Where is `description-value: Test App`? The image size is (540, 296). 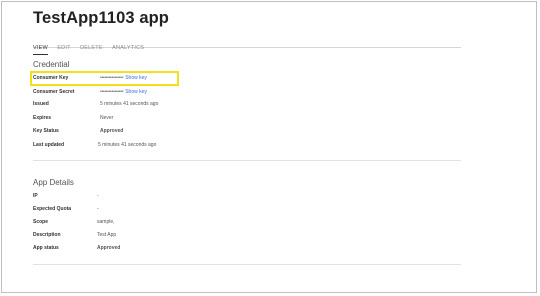
description-value: Test App is located at coordinates (107, 235).